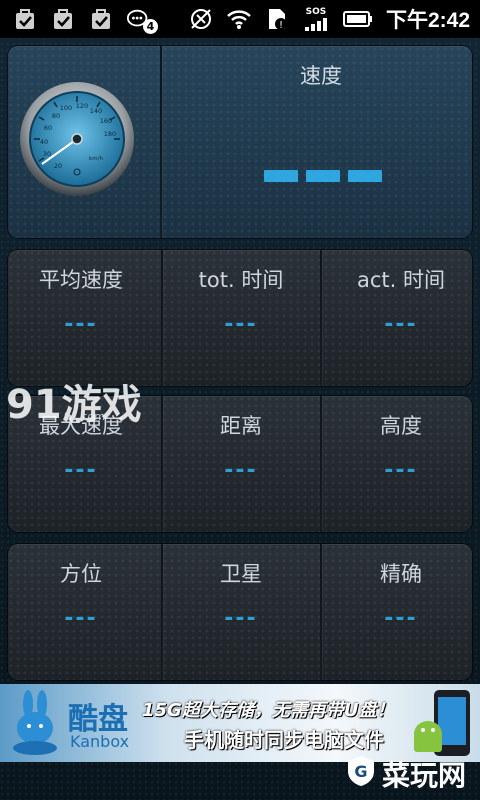  I want to click on gauge-tick-label: 30, so click(47, 154).